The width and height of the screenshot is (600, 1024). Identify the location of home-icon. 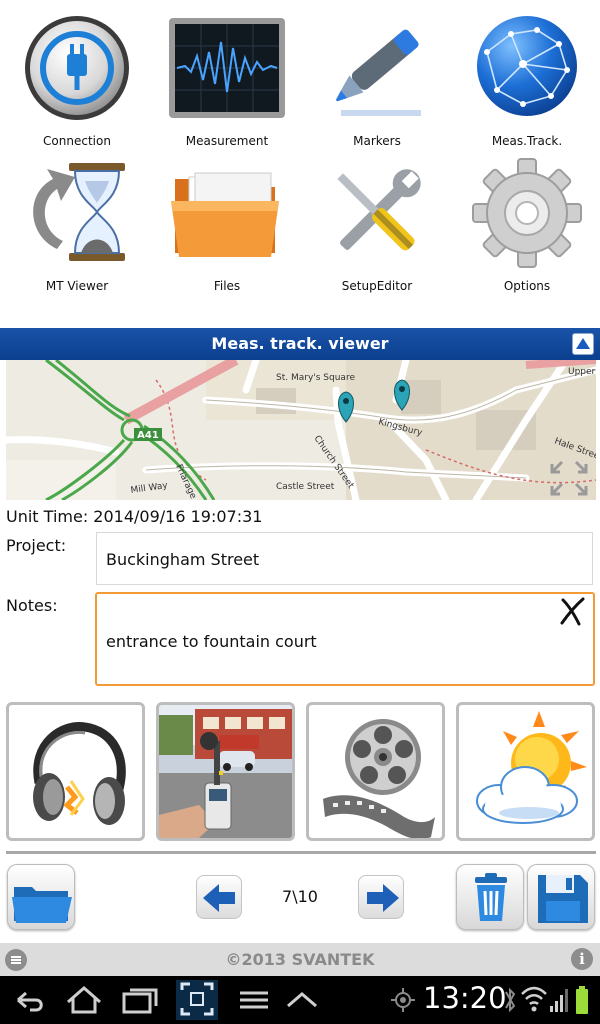
(84, 1000).